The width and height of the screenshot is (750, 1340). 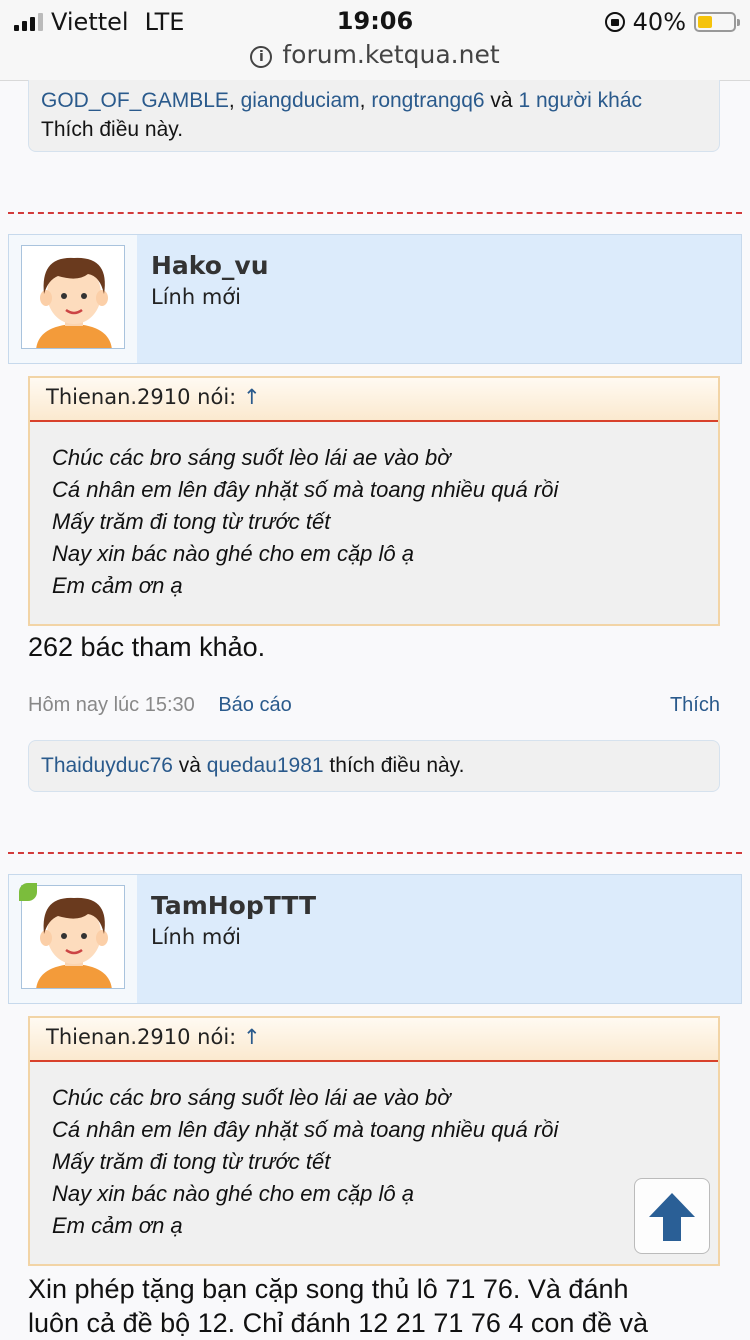 What do you see at coordinates (394, 765) in the screenshot?
I see `likes-suffix: thích điều này.` at bounding box center [394, 765].